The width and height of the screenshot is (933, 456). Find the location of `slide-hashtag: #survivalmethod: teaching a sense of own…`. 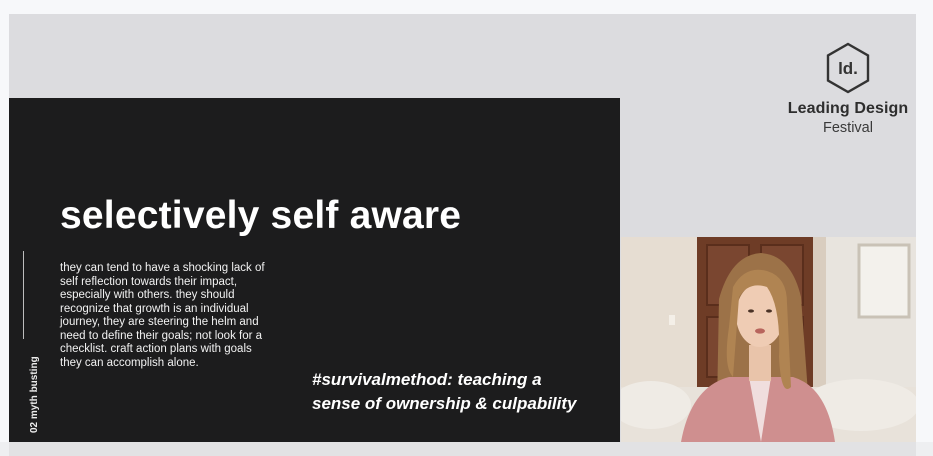

slide-hashtag: #survivalmethod: teaching a sense of own… is located at coordinates (444, 392).